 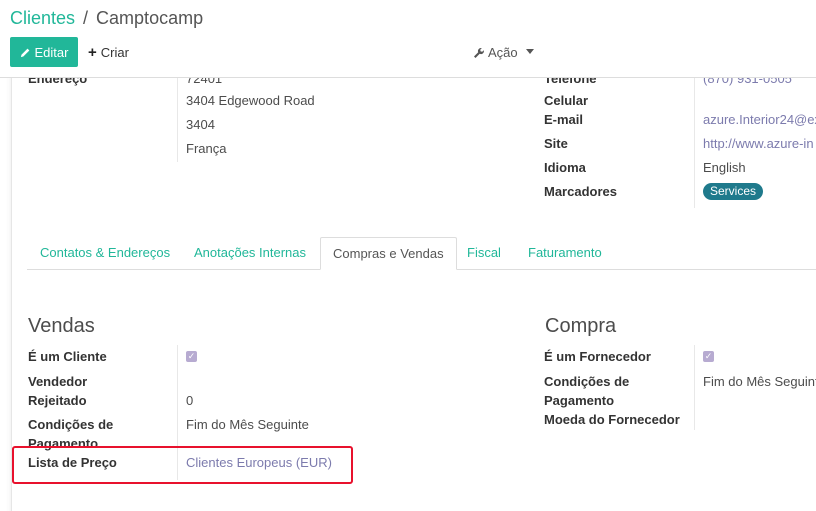 What do you see at coordinates (388, 253) in the screenshot?
I see `tab-sales-purchases: Compras e Vendas` at bounding box center [388, 253].